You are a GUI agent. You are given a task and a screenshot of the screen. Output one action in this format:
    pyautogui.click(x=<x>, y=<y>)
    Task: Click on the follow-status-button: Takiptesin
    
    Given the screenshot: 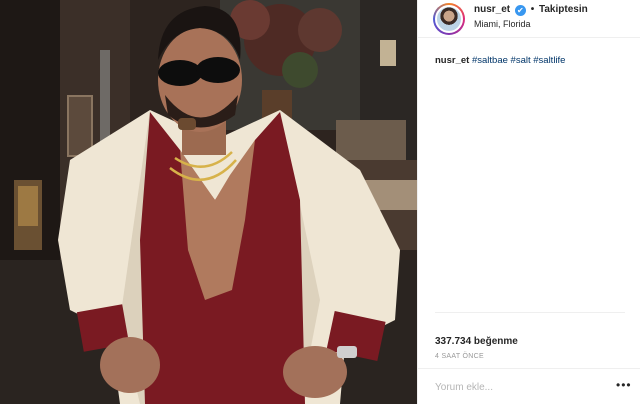 What is the action you would take?
    pyautogui.click(x=563, y=9)
    